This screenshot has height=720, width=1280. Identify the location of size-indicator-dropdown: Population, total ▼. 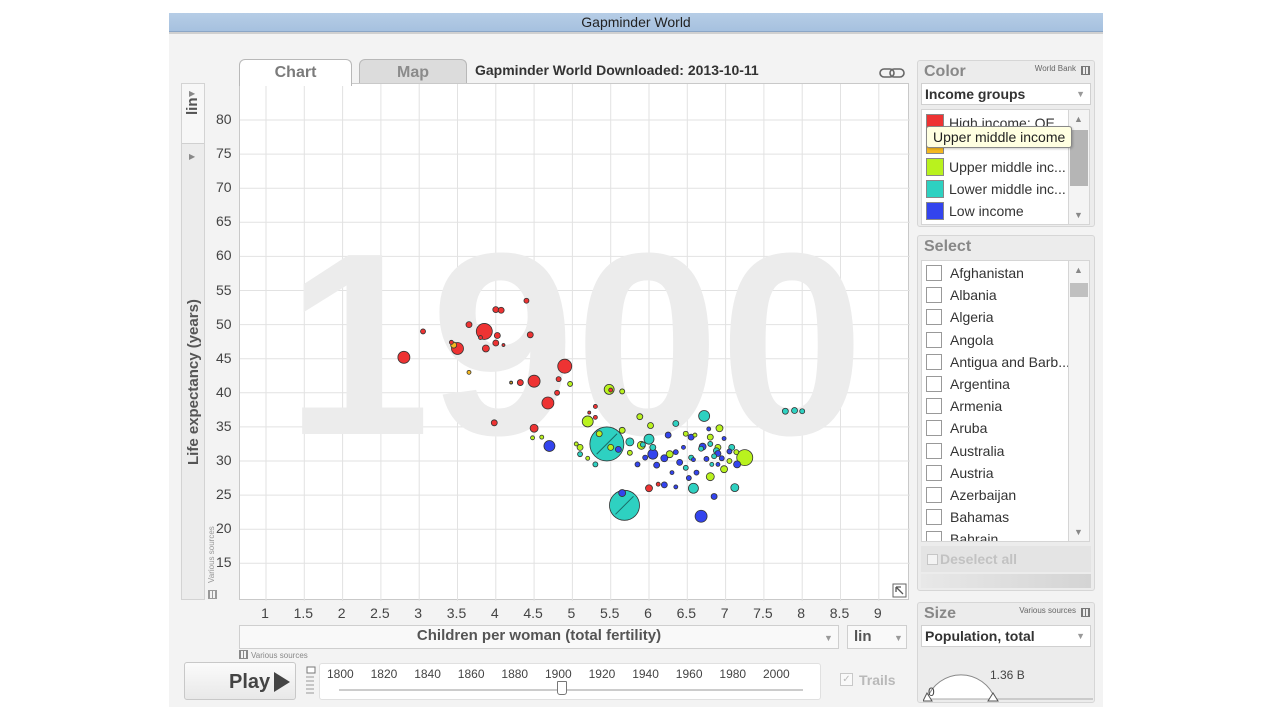
(1006, 636).